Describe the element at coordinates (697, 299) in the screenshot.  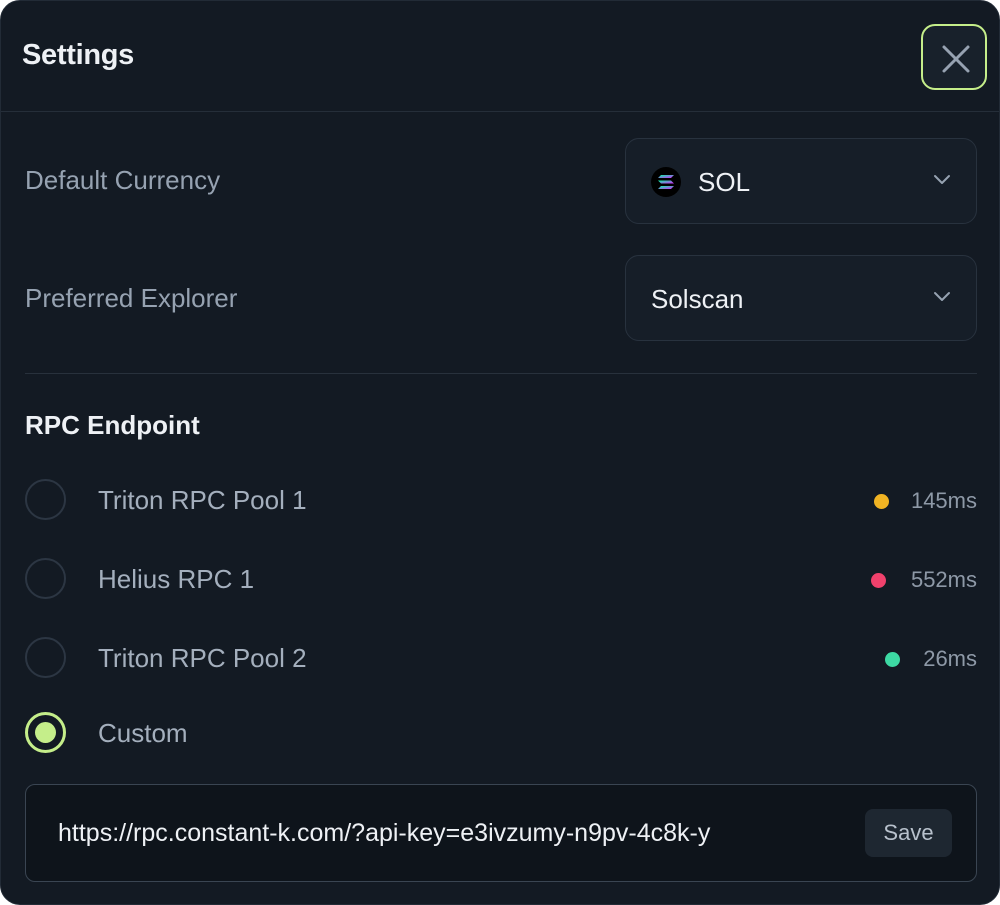
I see `explorer-value: Solscan` at that location.